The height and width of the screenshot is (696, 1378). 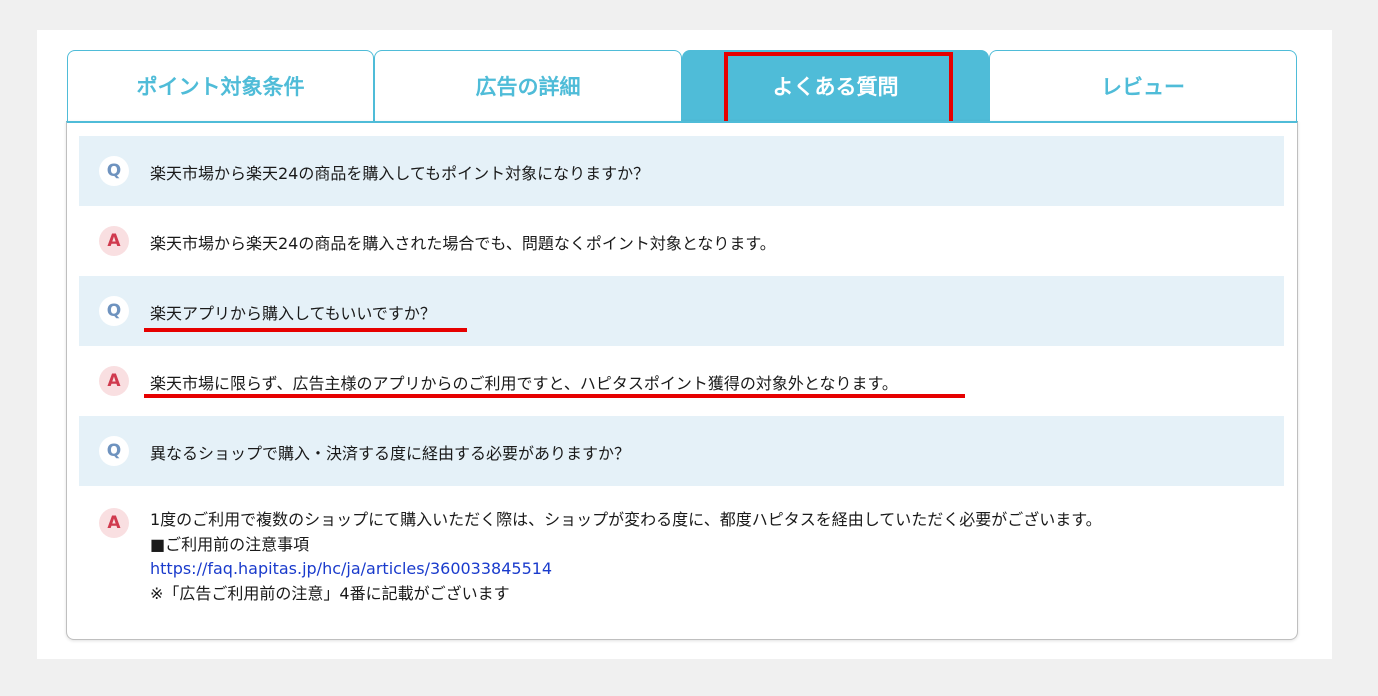 What do you see at coordinates (1143, 85) in the screenshot?
I see `tab-reviews: レビュー` at bounding box center [1143, 85].